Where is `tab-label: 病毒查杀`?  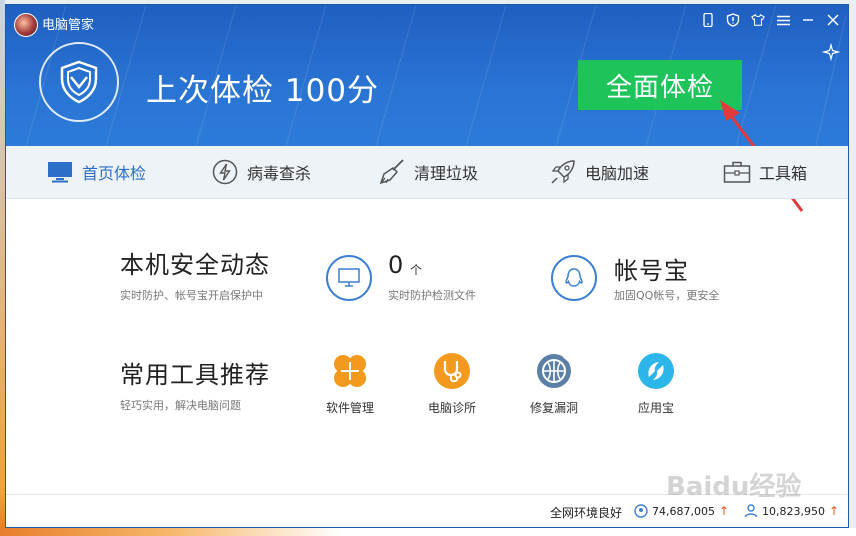
tab-label: 病毒查杀 is located at coordinates (279, 173).